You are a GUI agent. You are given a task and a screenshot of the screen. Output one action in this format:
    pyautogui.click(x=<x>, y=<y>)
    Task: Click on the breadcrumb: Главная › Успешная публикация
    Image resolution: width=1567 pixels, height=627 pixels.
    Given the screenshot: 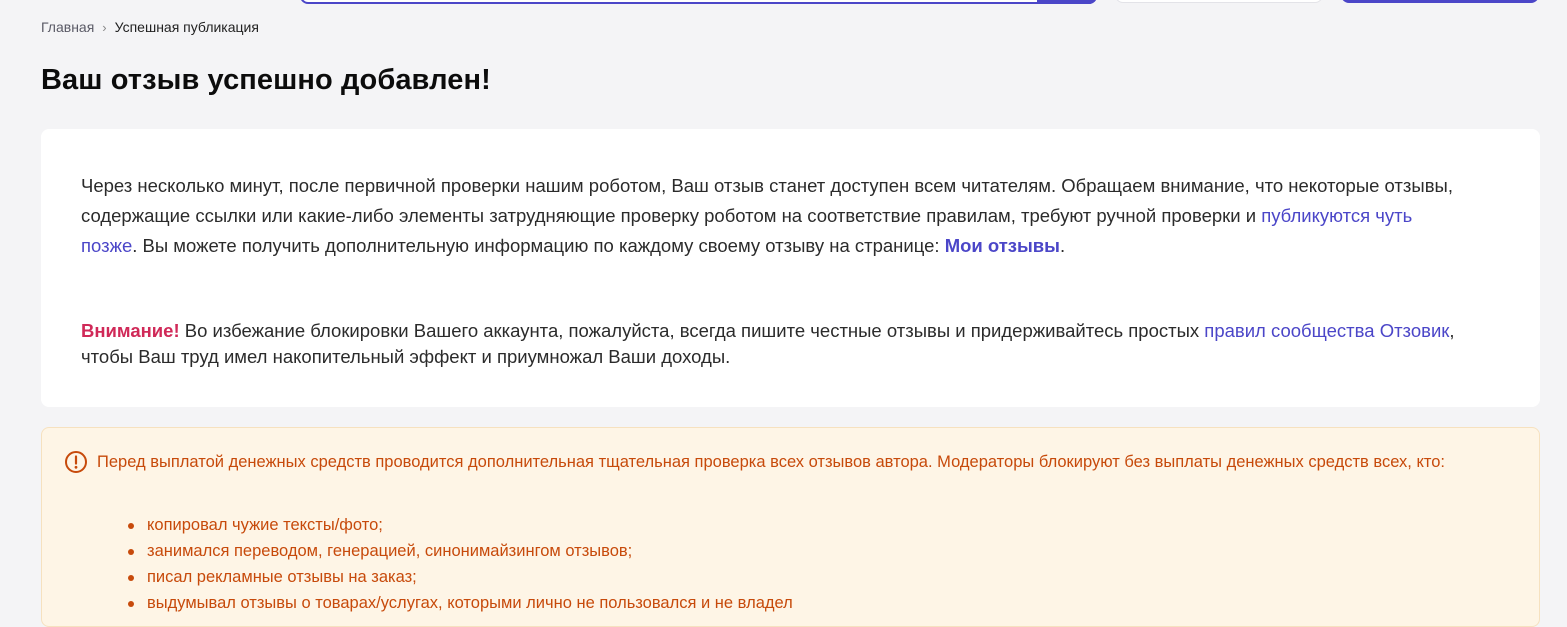 What is the action you would take?
    pyautogui.click(x=150, y=27)
    